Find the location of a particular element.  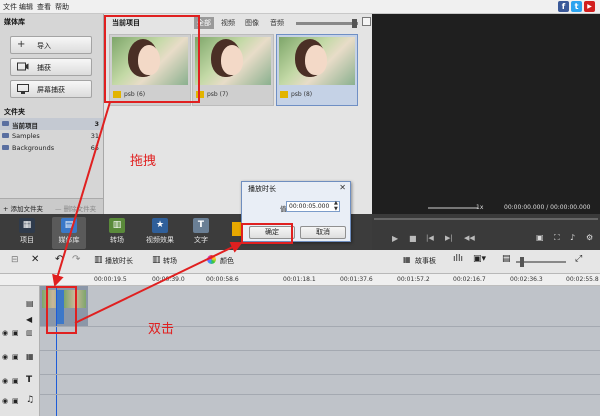

drag-arrow is located at coordinates (81, 194).